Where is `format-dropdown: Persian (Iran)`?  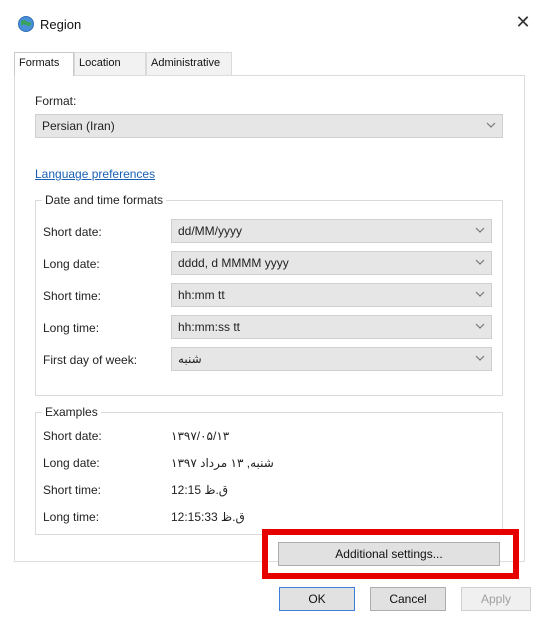 format-dropdown: Persian (Iran) is located at coordinates (269, 126).